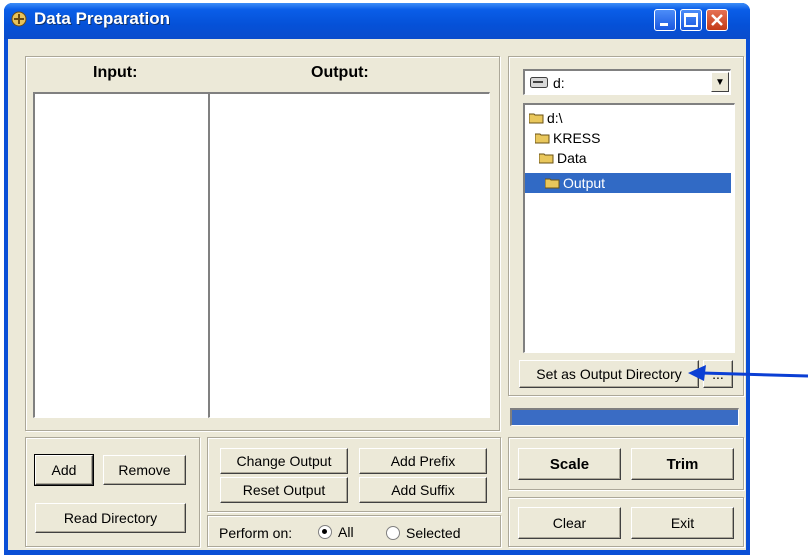  Describe the element at coordinates (393, 533) in the screenshot. I see `radio-selected-indicator` at that location.